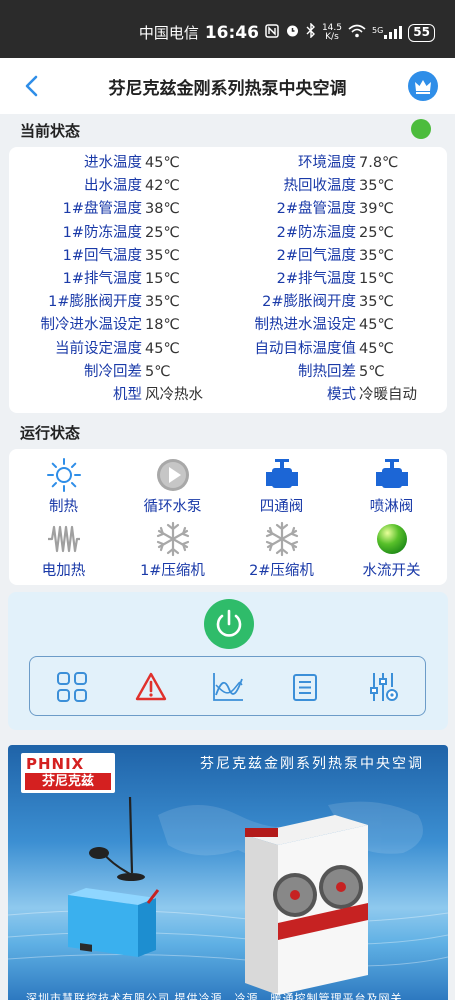 The height and width of the screenshot is (1000, 455). I want to click on parameter-value: 冷暖自动, so click(388, 394).